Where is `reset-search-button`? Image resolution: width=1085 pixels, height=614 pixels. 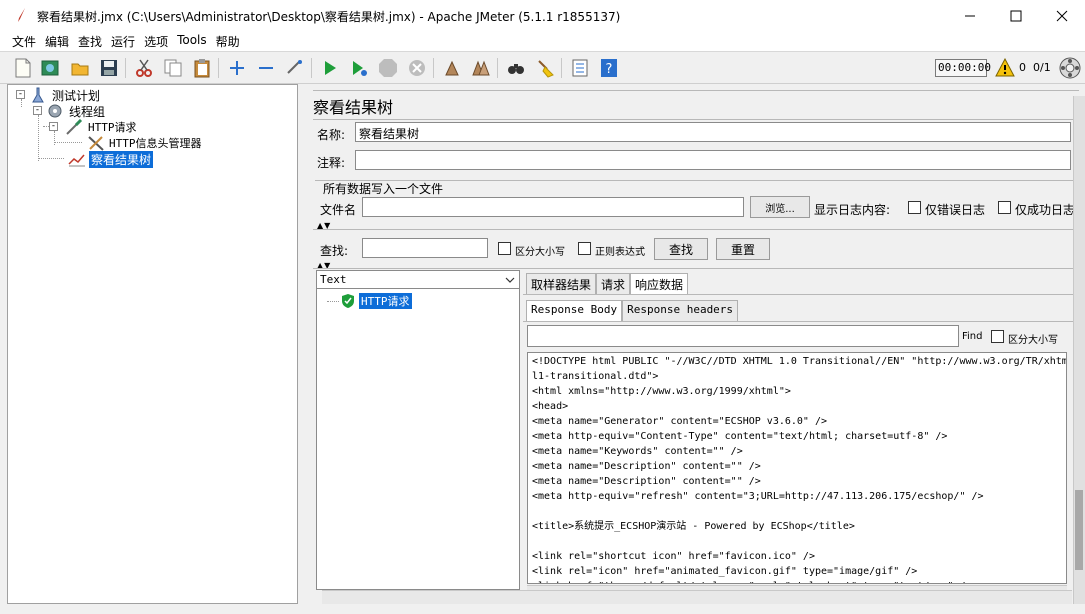 reset-search-button is located at coordinates (545, 68).